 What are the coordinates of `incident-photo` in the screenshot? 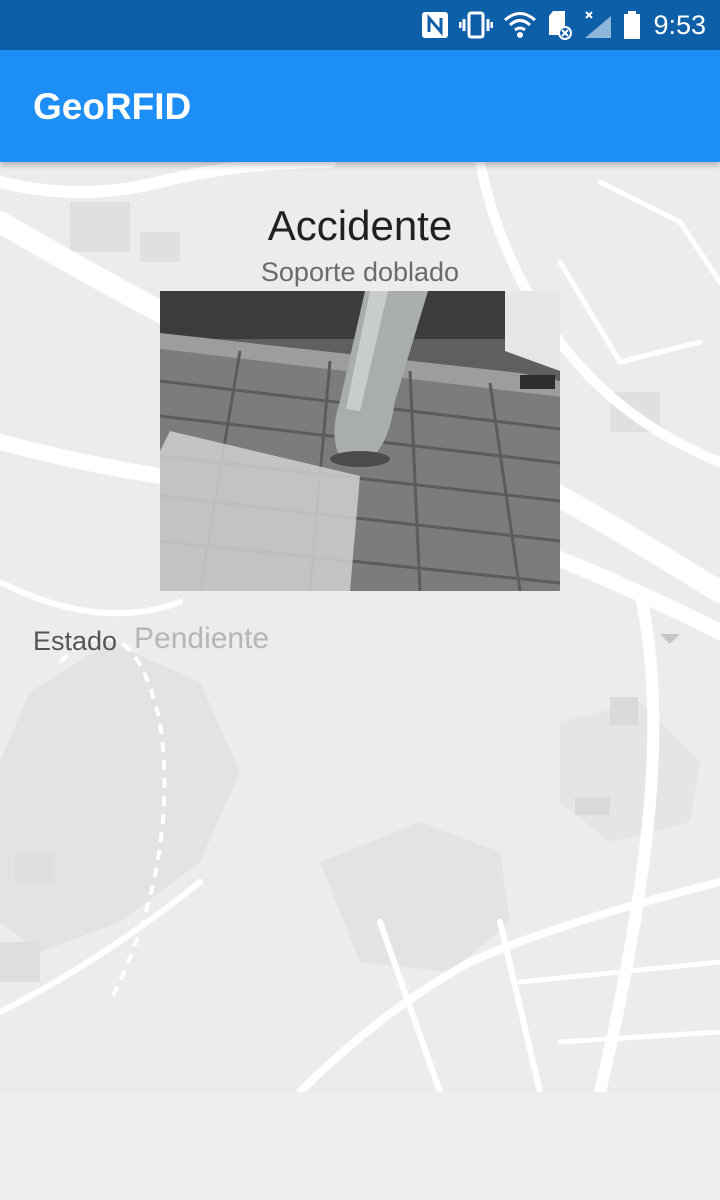 It's located at (360, 441).